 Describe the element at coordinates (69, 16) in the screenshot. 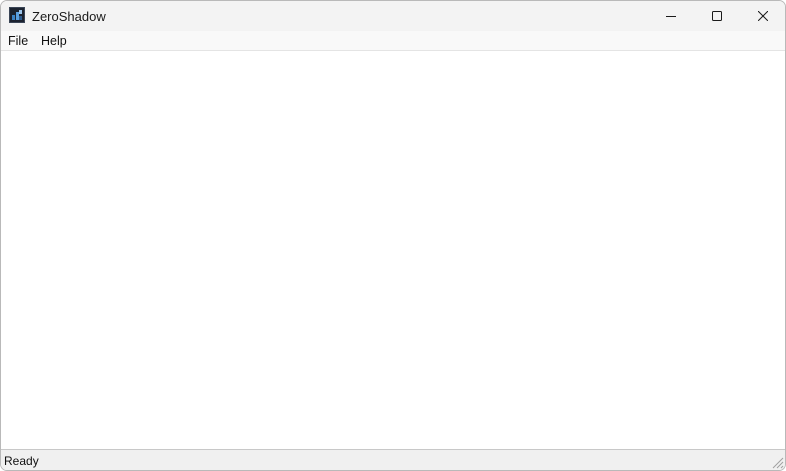

I see `window-title: ZeroShadow` at that location.